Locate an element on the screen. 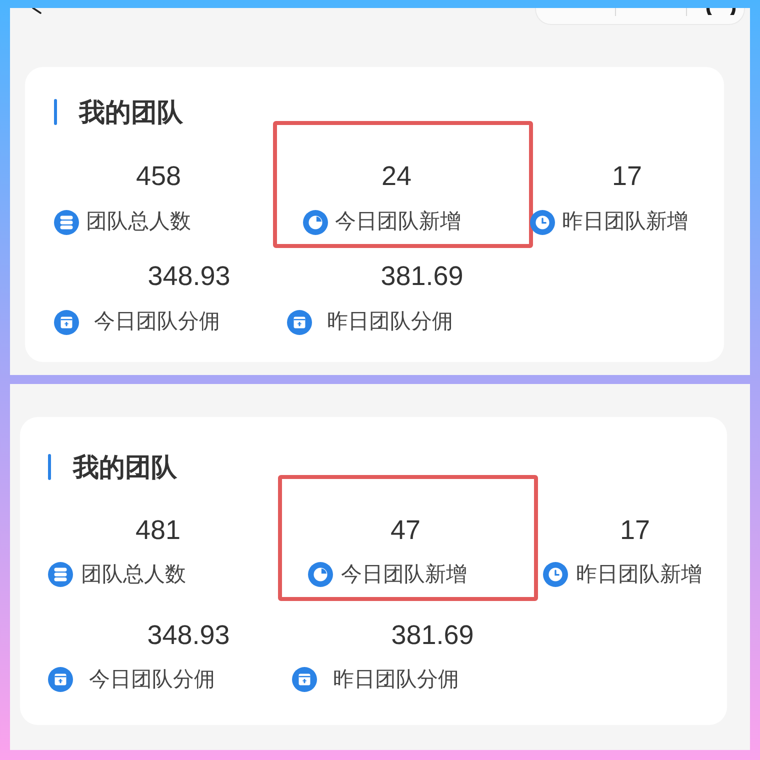 This screenshot has height=760, width=760. chevron-icon is located at coordinates (37, 11).